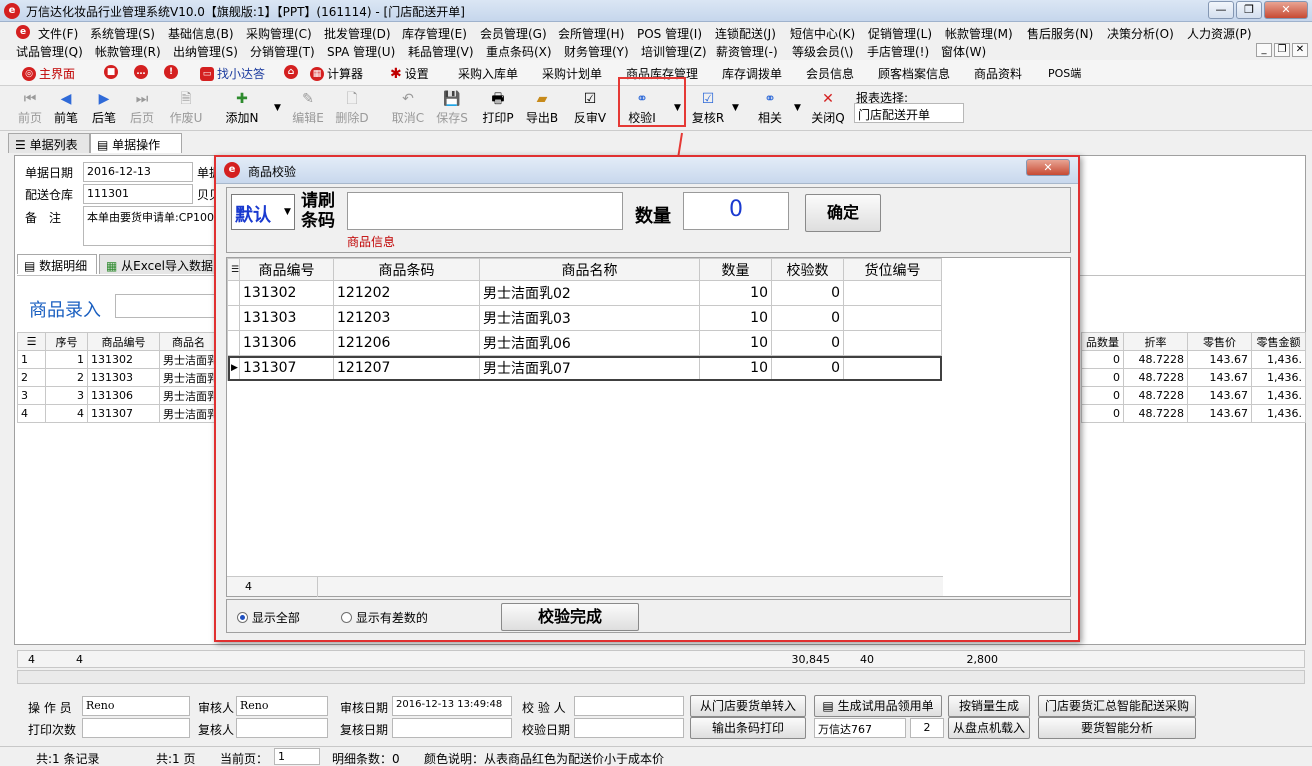  Describe the element at coordinates (263, 212) in the screenshot. I see `mode-select: 默认 ▼` at that location.